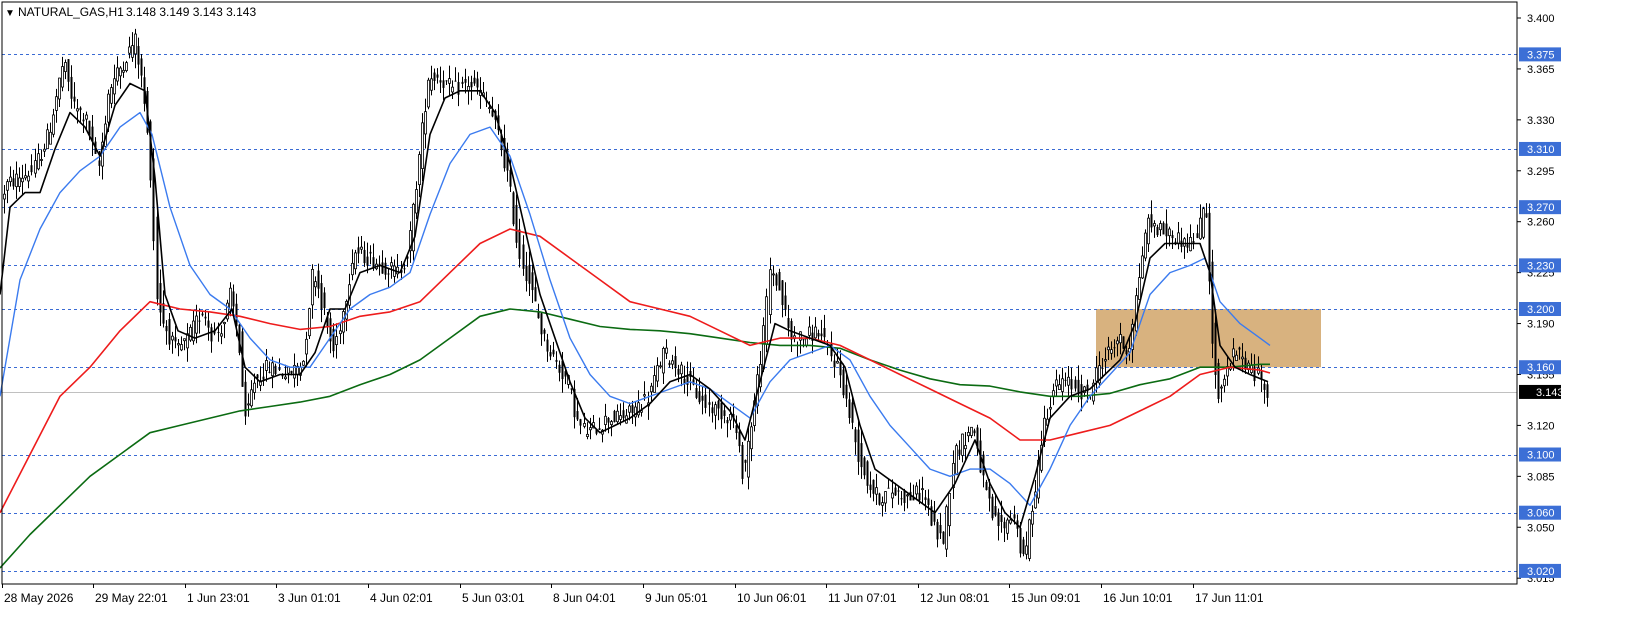 This screenshot has width=1641, height=643. I want to click on price-tick-label: 3.330, so click(1541, 121).